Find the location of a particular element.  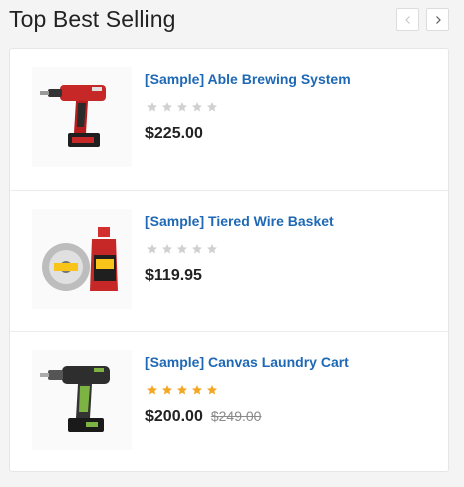

price-row: $119.95 is located at coordinates (173, 276).